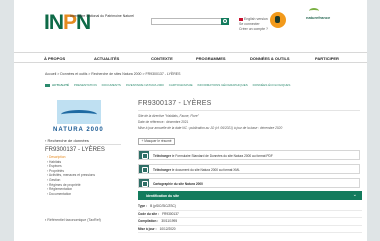  Describe the element at coordinates (145, 85) in the screenshot. I see `toolbar-item-inventaire: INVENTAIRE NATURA 2000` at that location.